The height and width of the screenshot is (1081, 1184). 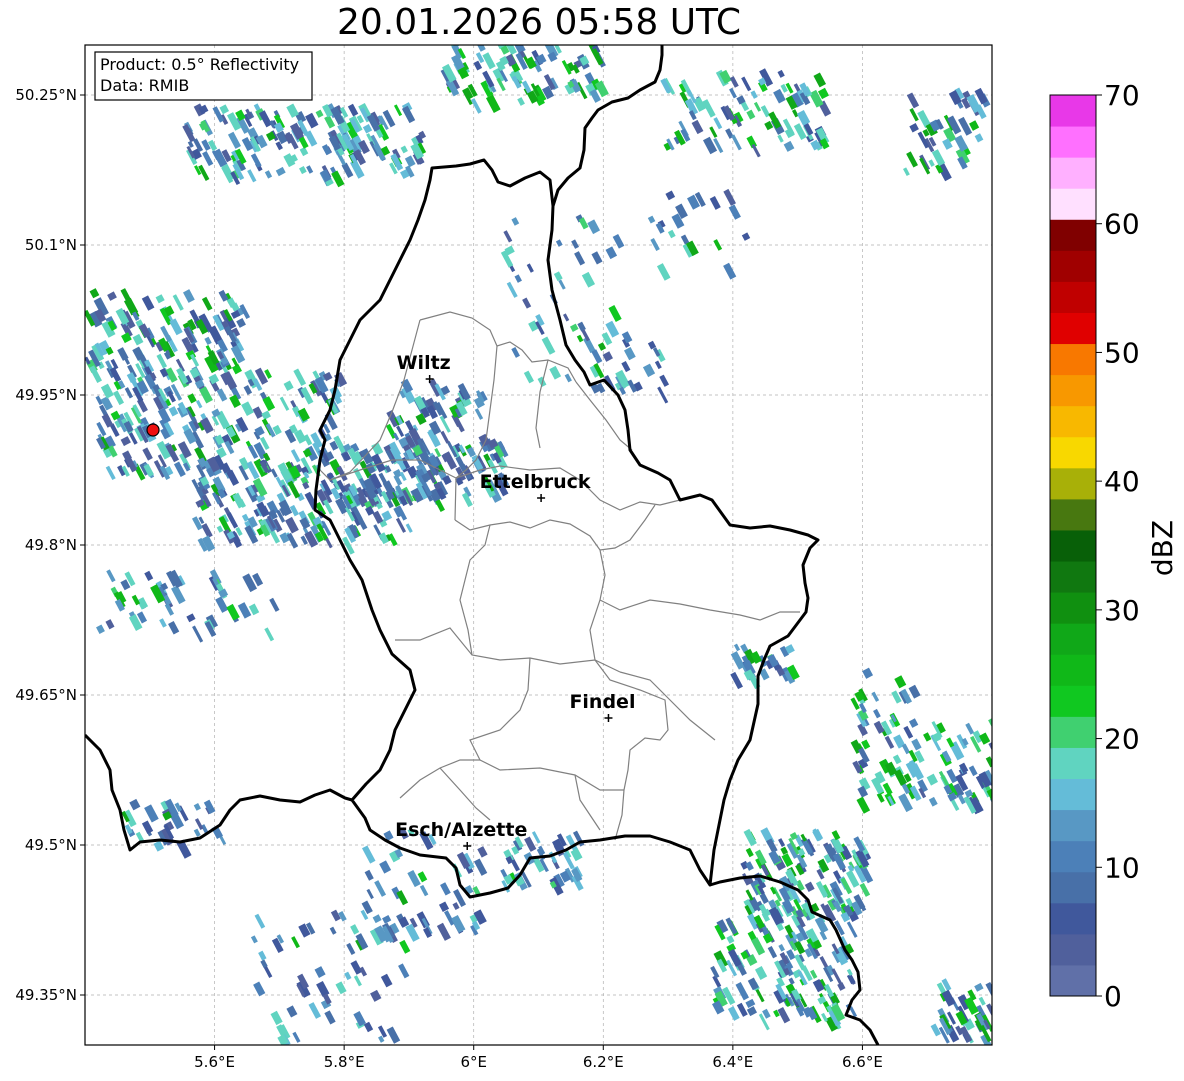 I want to click on lon-tick-label: 6.4°E, so click(x=732, y=1062).